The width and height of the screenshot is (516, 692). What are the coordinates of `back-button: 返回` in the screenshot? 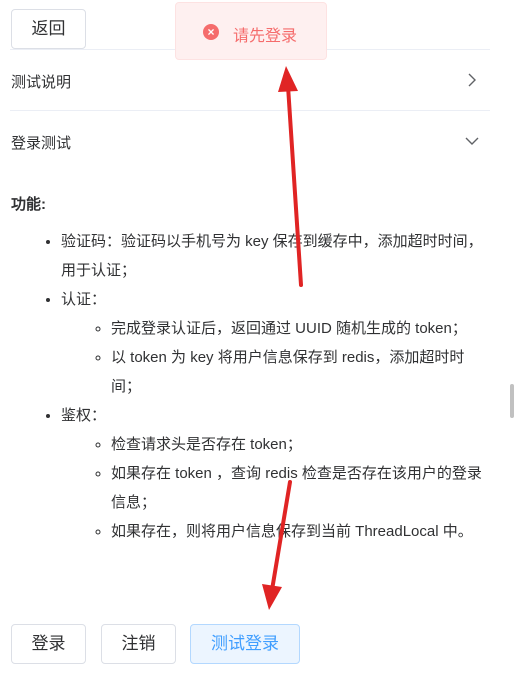 It's located at (48, 29).